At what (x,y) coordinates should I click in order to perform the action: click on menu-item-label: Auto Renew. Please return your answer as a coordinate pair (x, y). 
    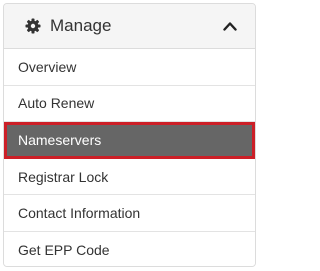
    Looking at the image, I should click on (56, 103).